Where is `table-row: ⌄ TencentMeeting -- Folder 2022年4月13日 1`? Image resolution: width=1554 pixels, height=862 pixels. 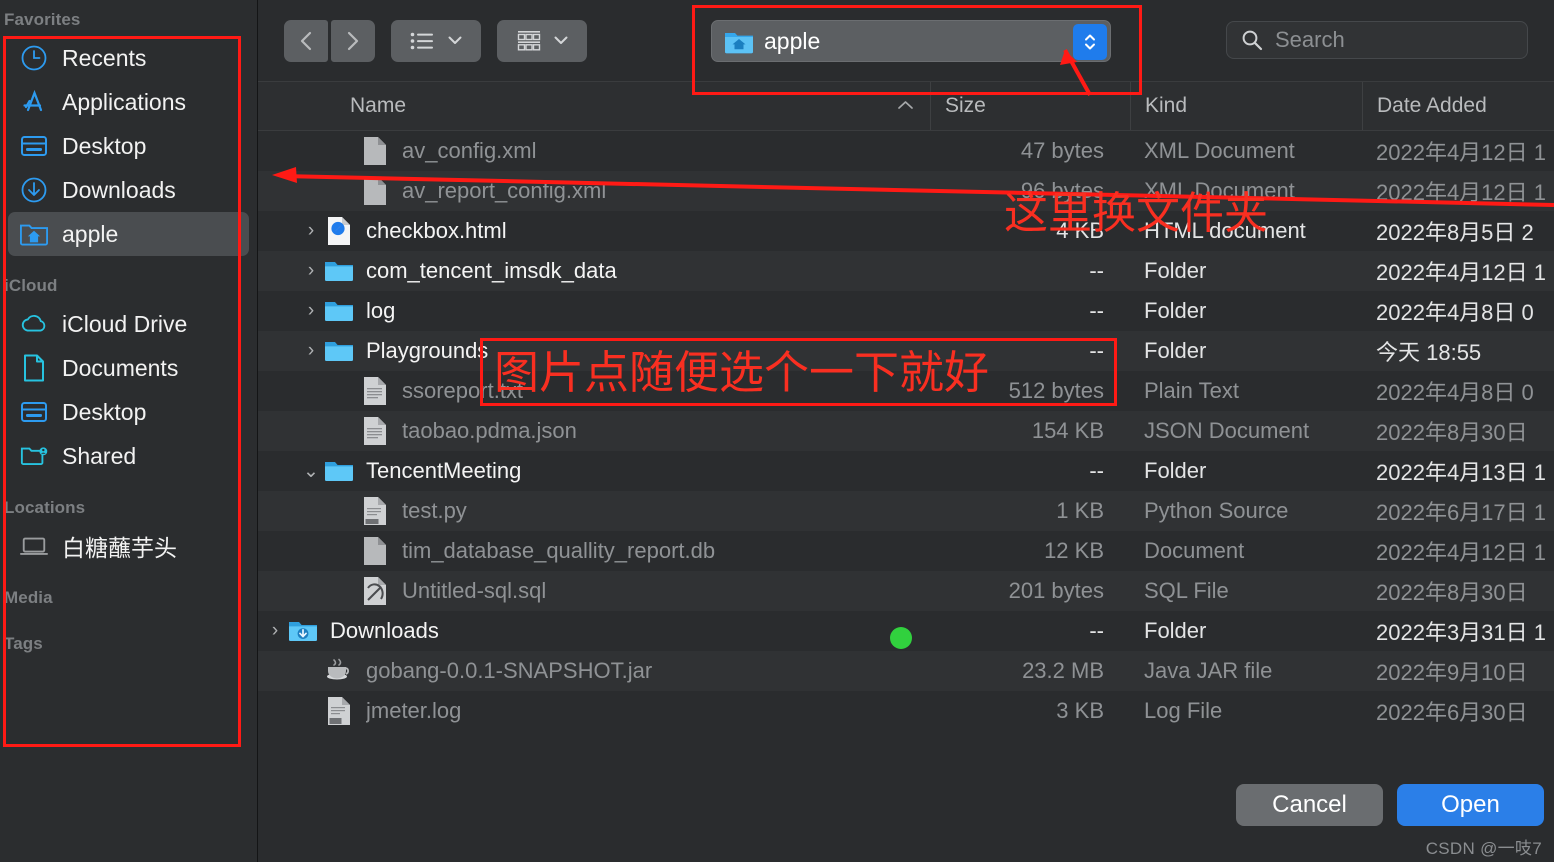
table-row: ⌄ TencentMeeting -- Folder 2022年4月13日 1 is located at coordinates (906, 471).